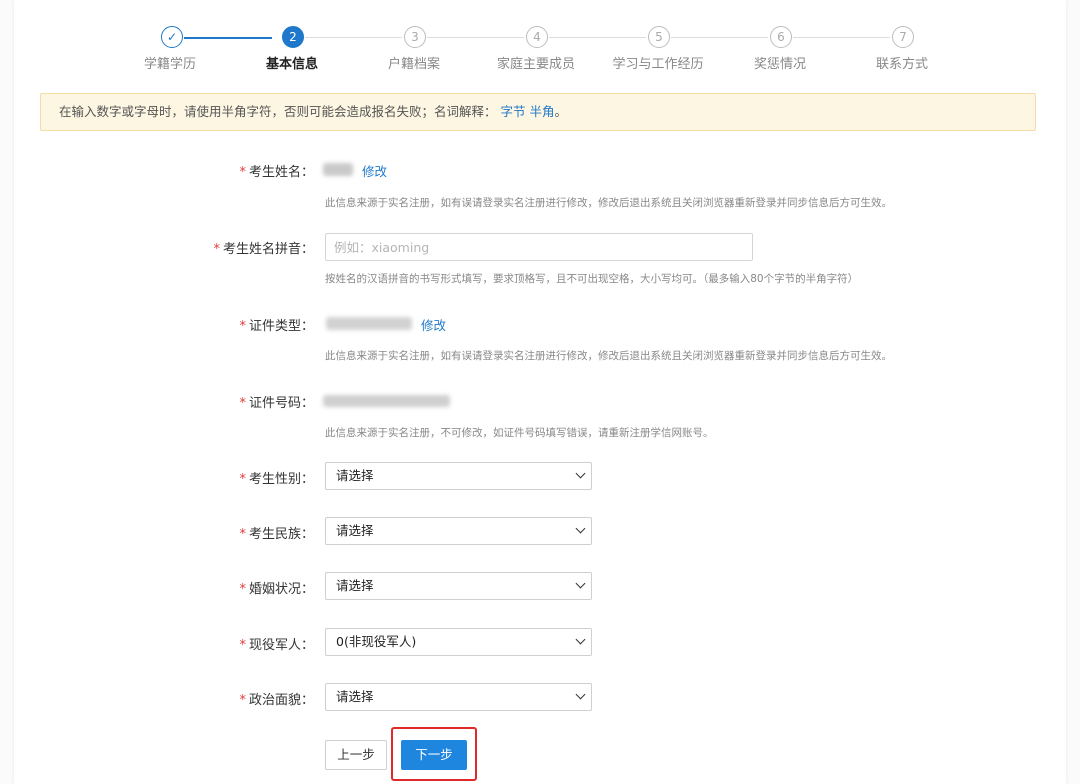 Image resolution: width=1080 pixels, height=784 pixels. I want to click on step-label-basic-info: 基本信息, so click(292, 62).